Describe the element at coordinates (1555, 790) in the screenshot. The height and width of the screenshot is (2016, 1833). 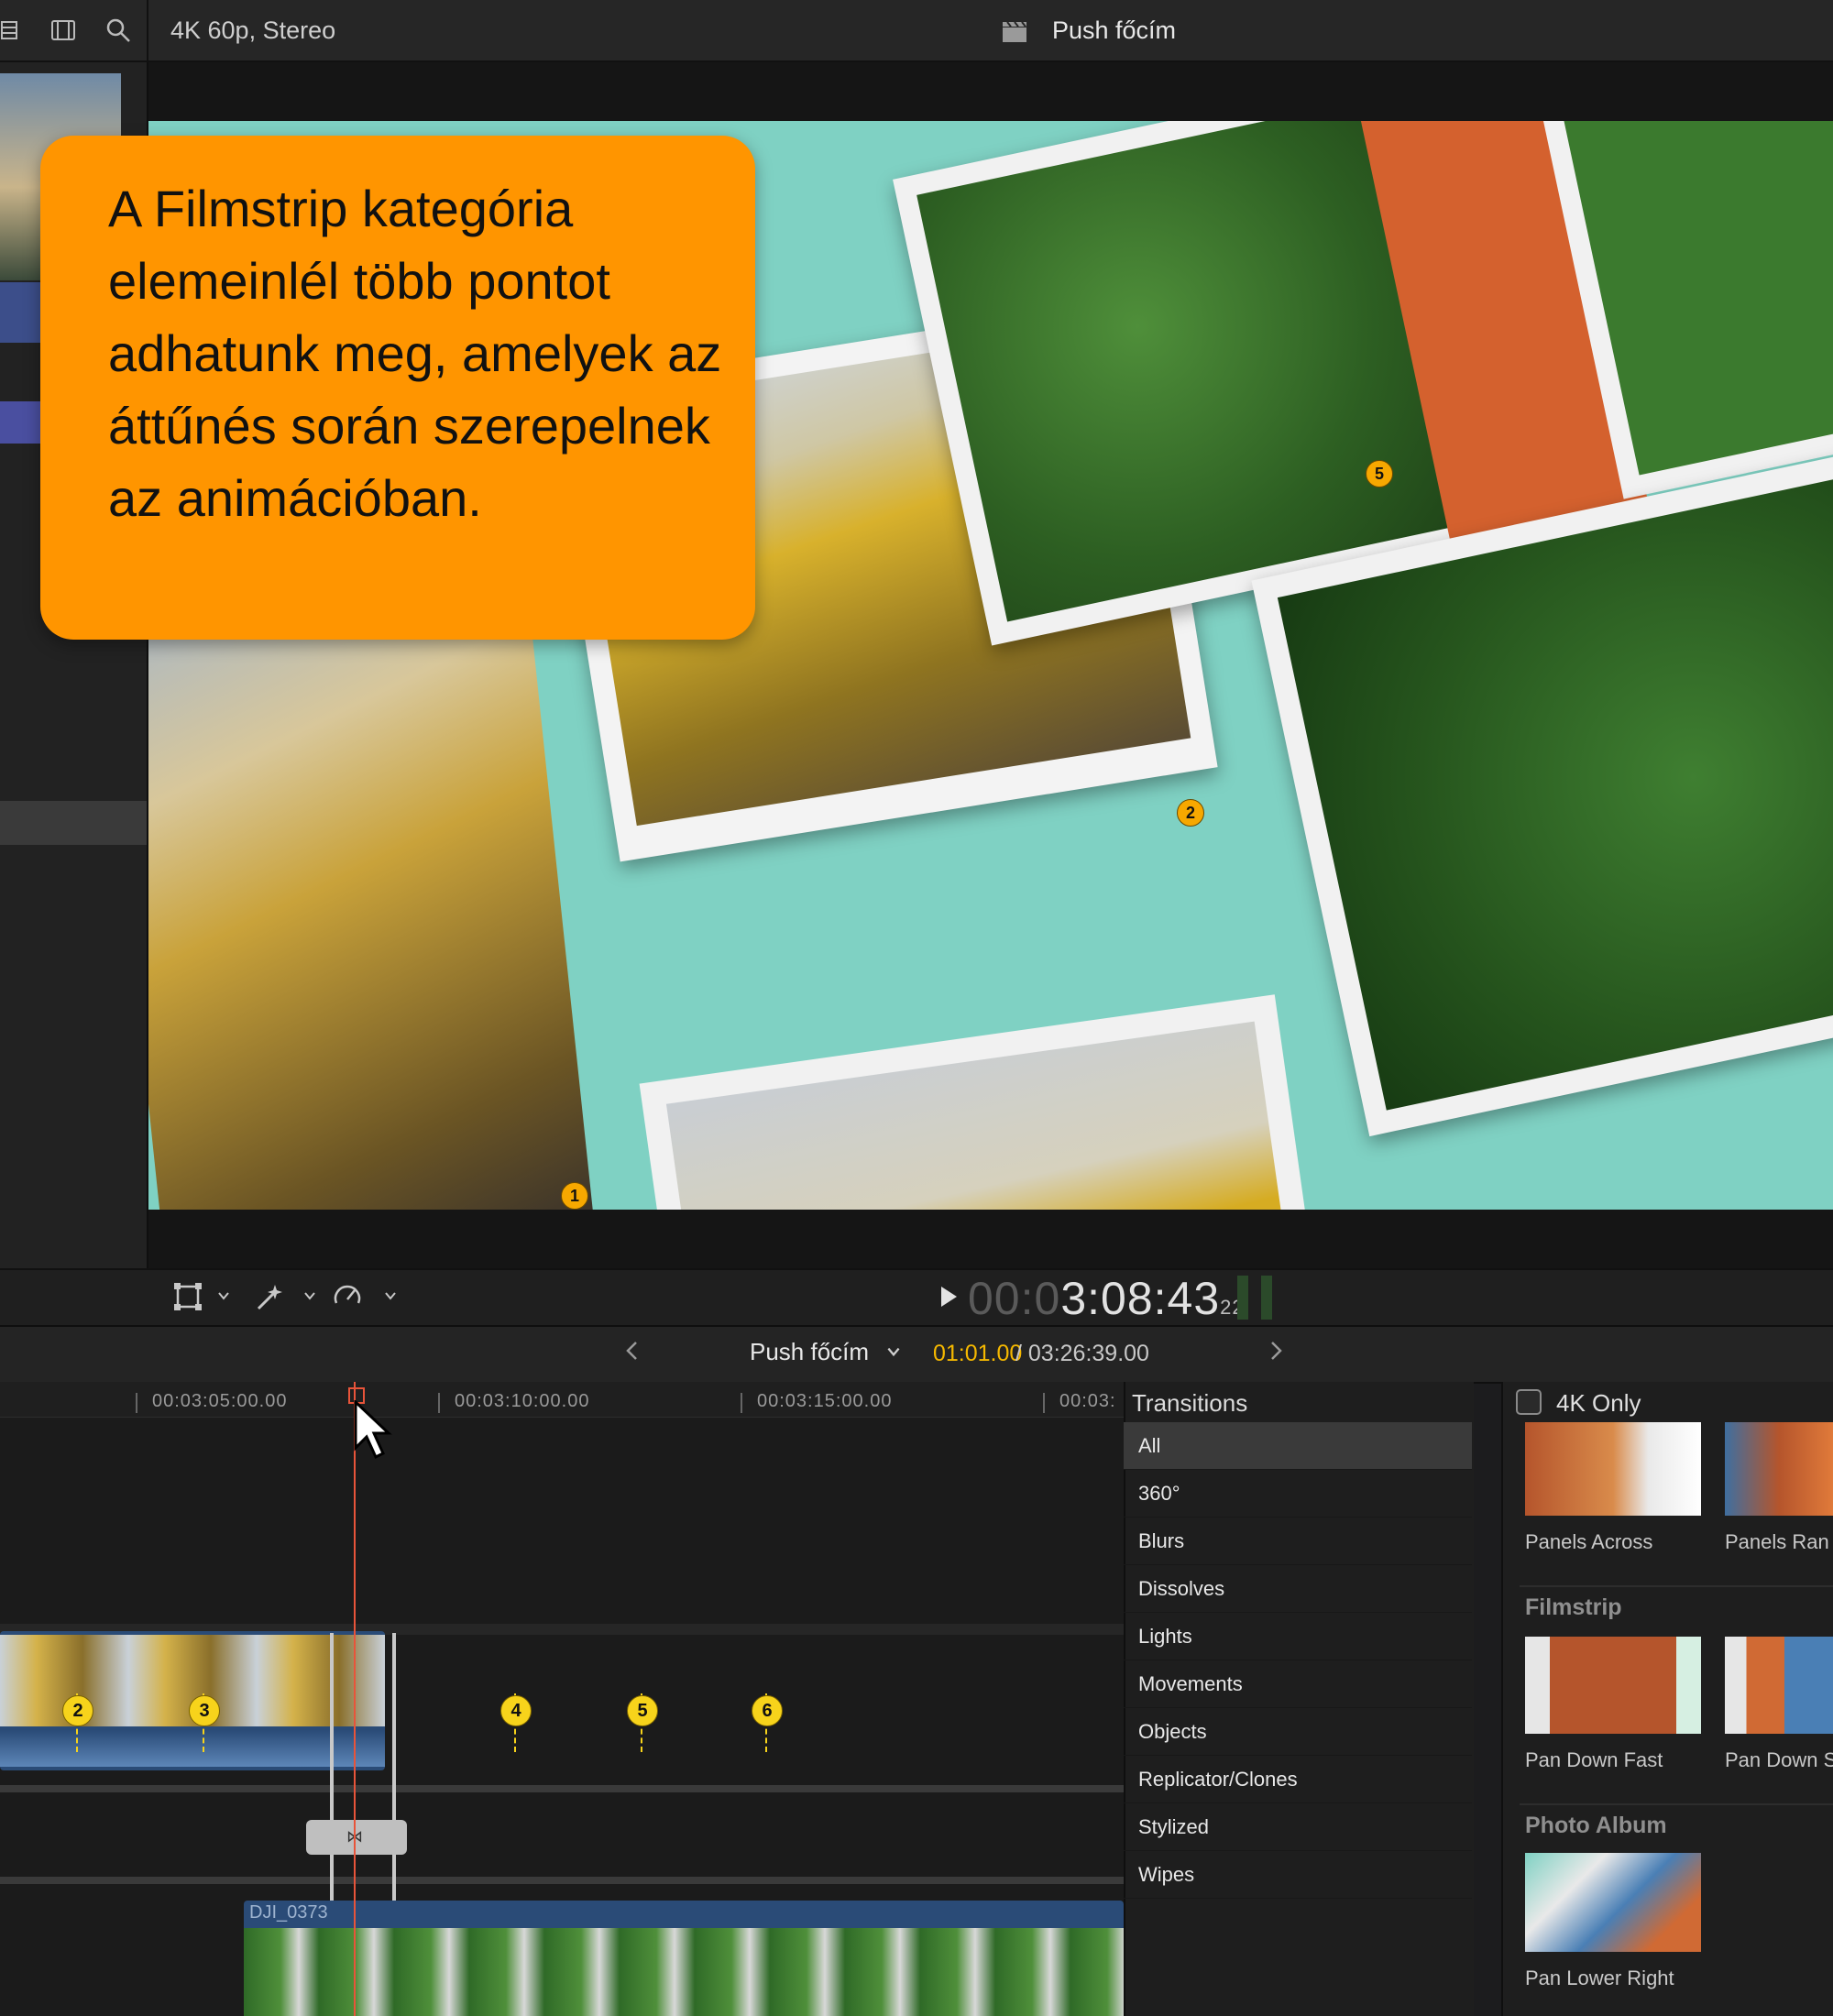
I see `photo-aerial-rail` at that location.